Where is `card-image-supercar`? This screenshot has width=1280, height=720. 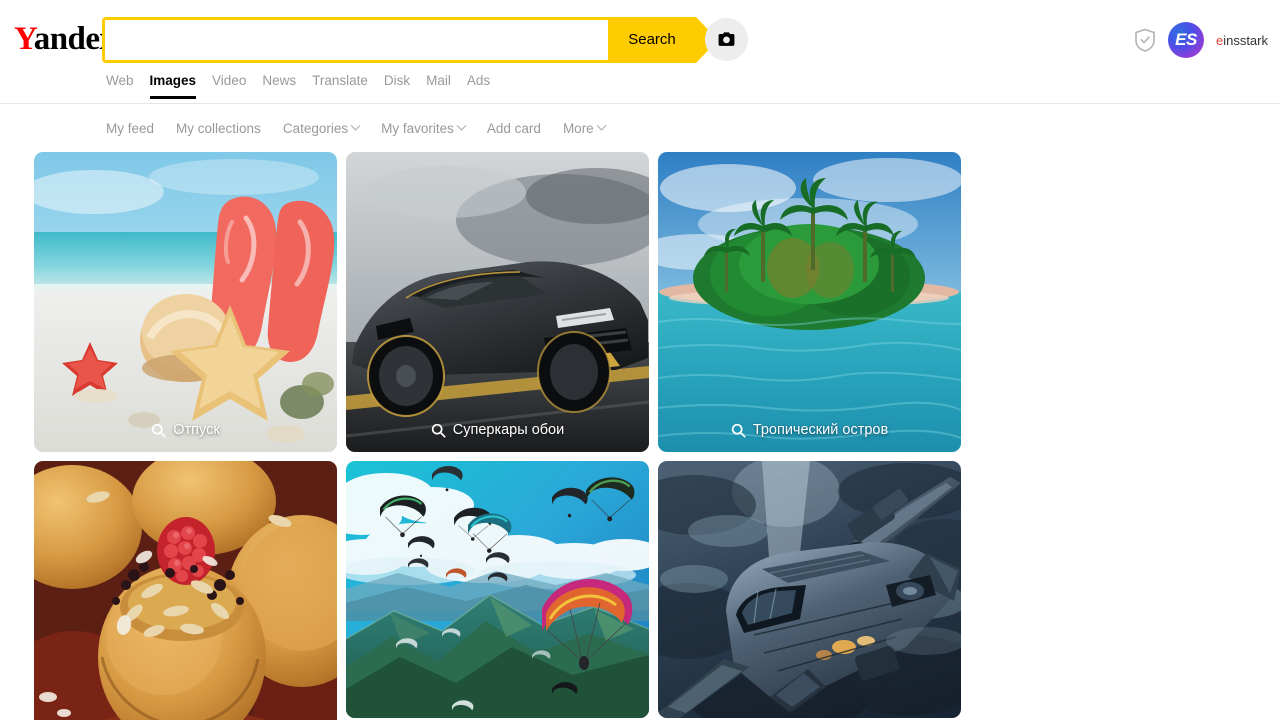
card-image-supercar is located at coordinates (497, 302).